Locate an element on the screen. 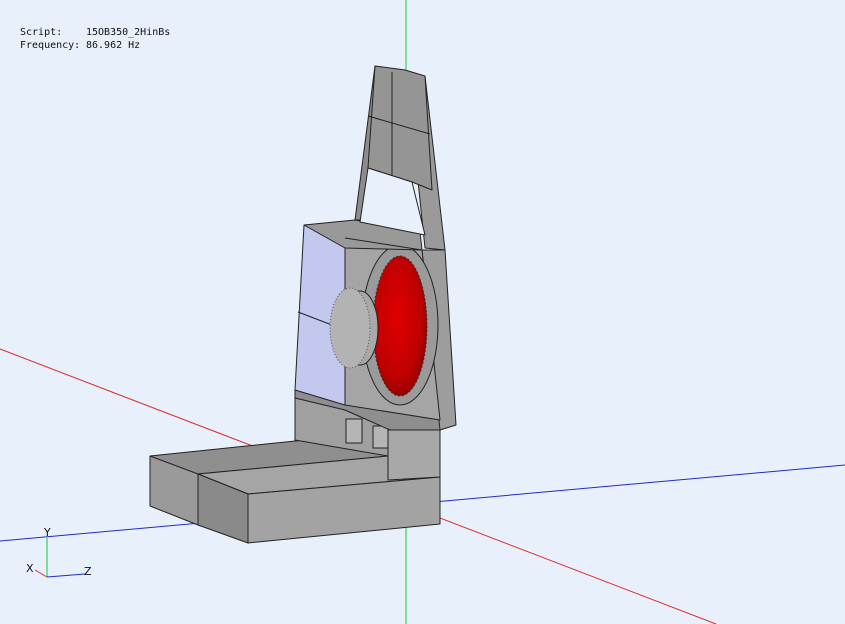 Image resolution: width=845 pixels, height=624 pixels. frequency-row: Frequency: 86.962 Hz is located at coordinates (95, 45).